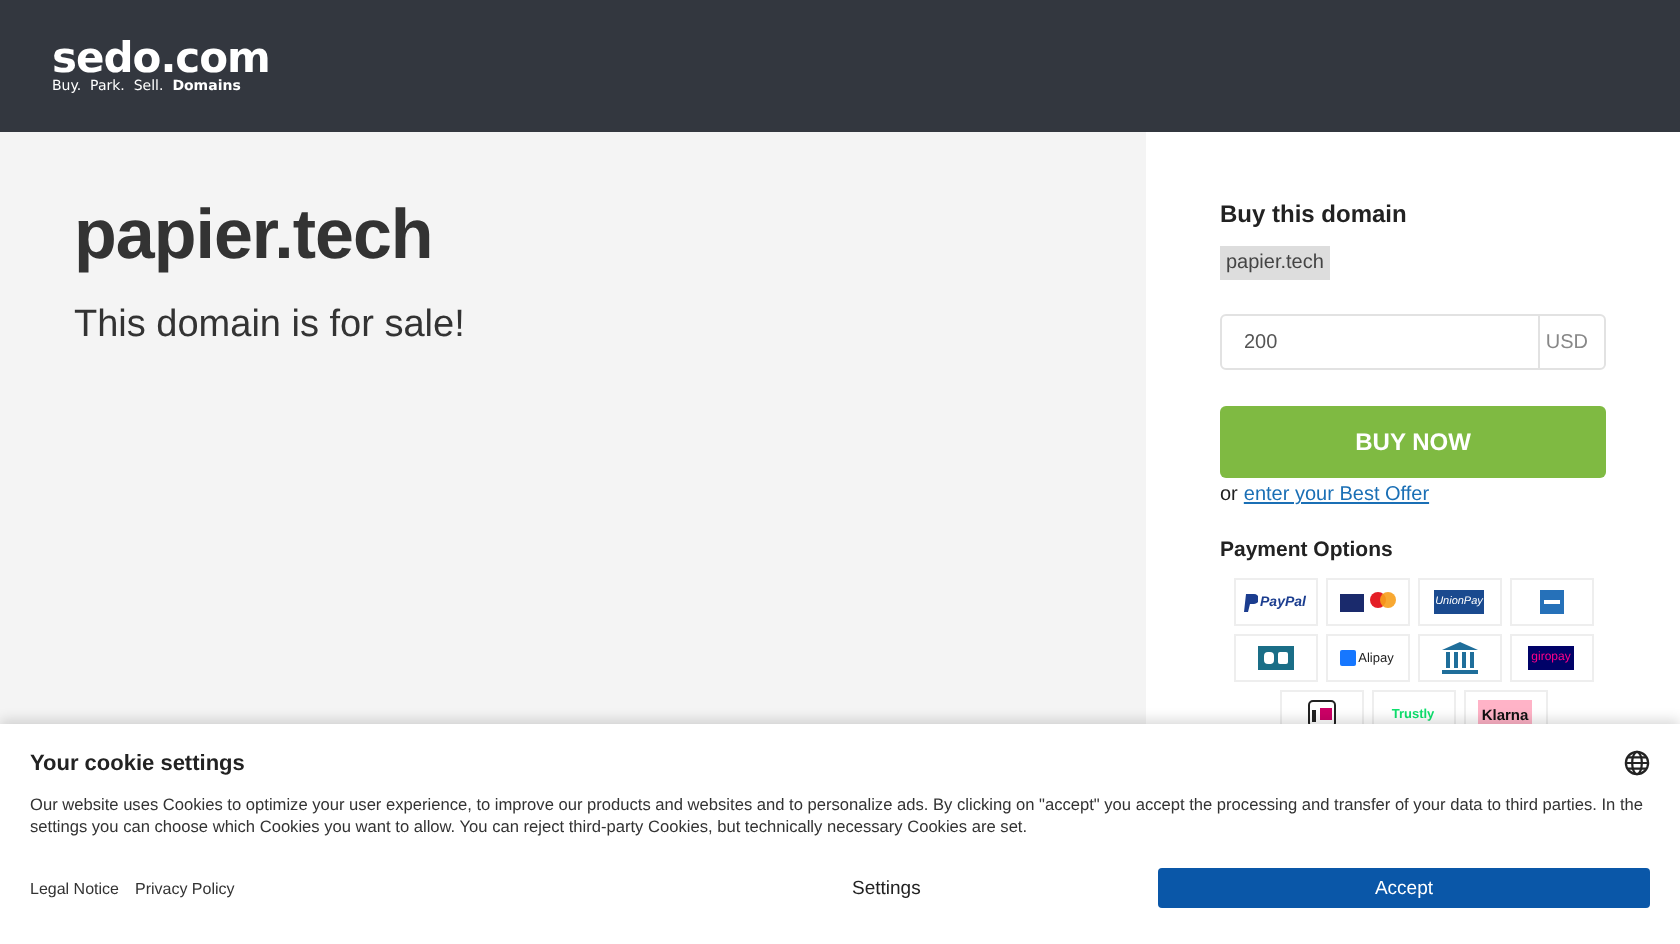  What do you see at coordinates (1551, 602) in the screenshot?
I see `amex-card-icon` at bounding box center [1551, 602].